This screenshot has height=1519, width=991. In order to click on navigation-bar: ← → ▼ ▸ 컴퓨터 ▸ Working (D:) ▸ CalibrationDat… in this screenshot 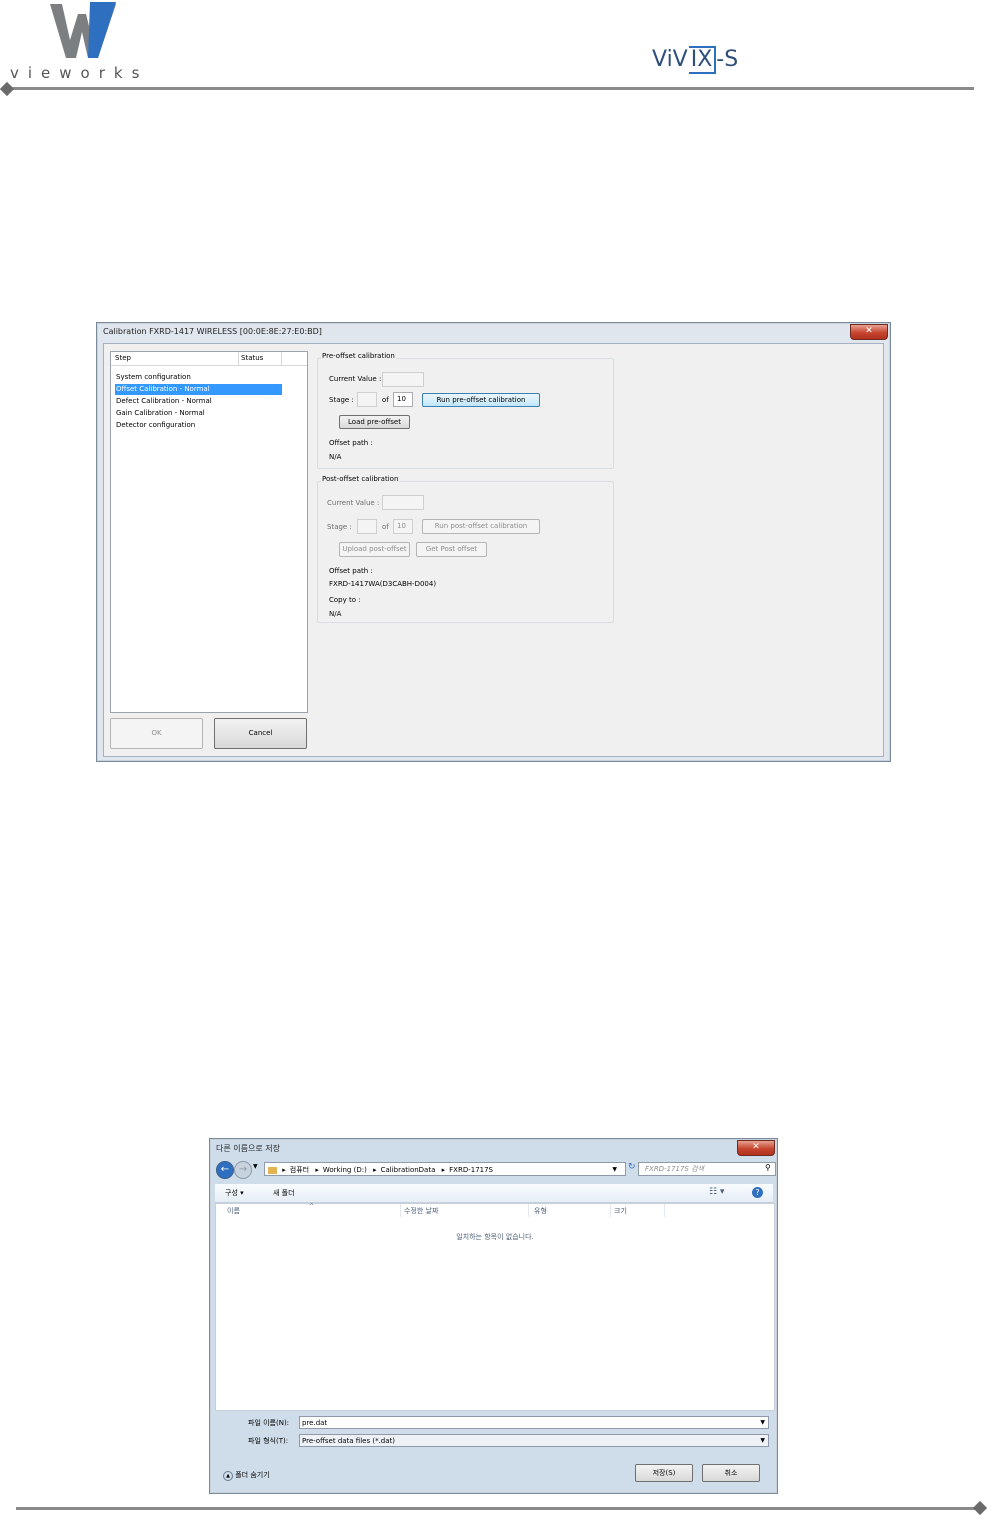, I will do `click(495, 1170)`.